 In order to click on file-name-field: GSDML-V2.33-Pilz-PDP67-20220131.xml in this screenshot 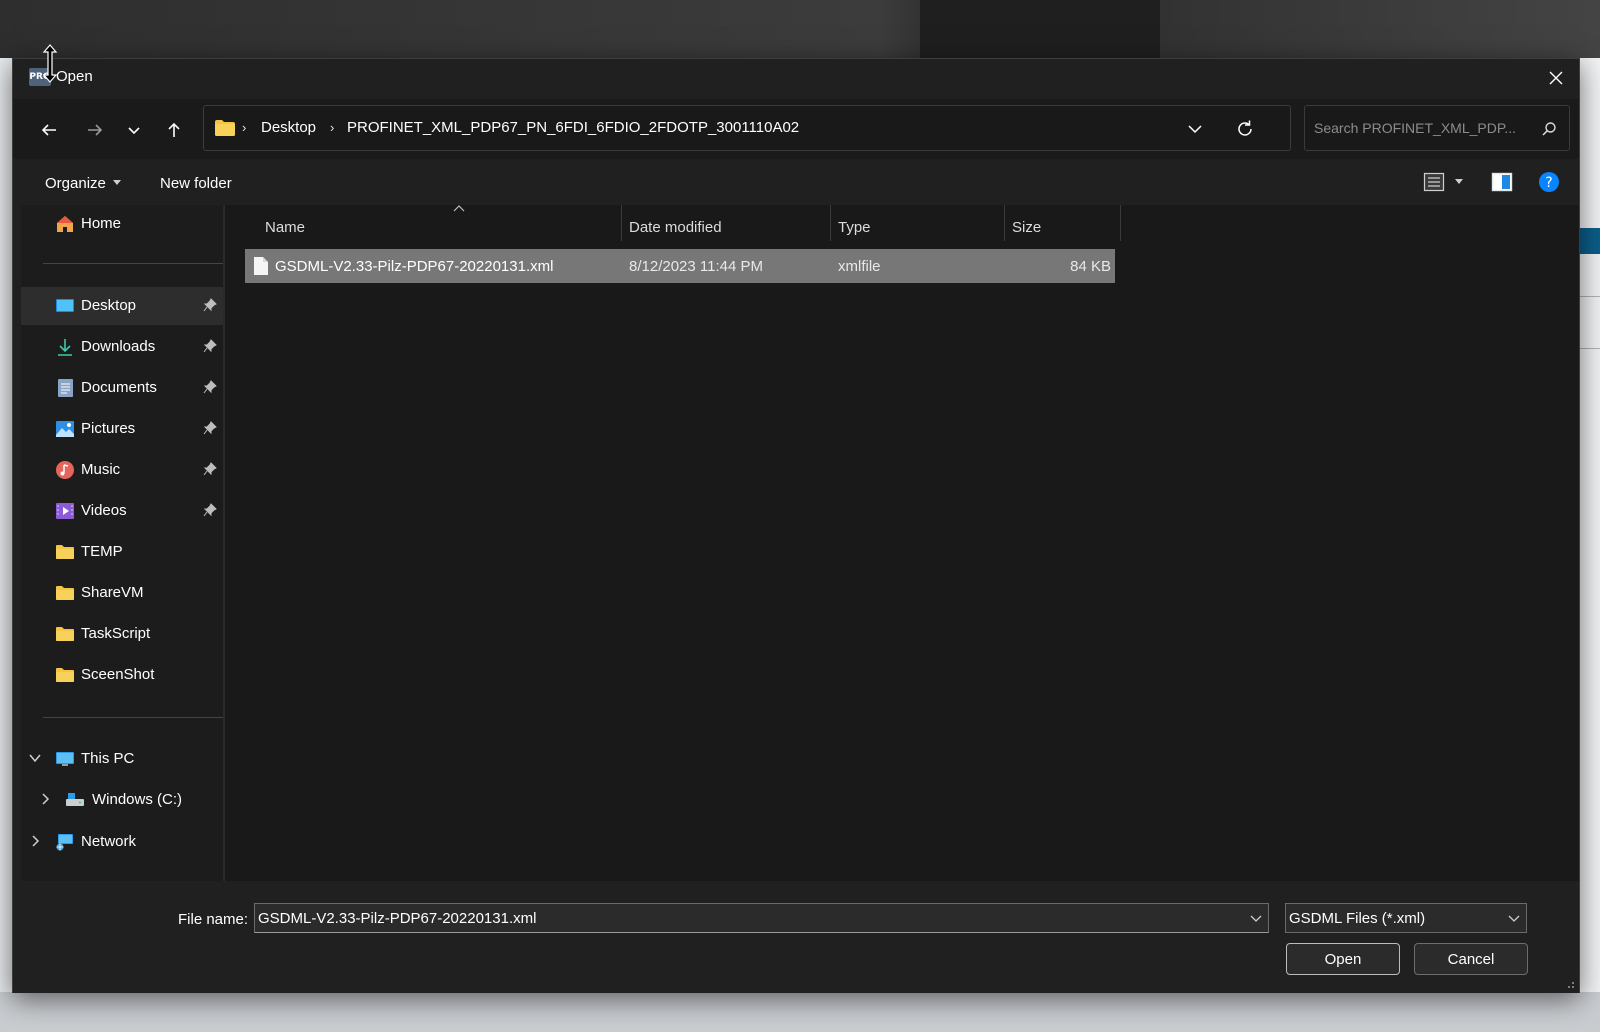, I will do `click(761, 918)`.